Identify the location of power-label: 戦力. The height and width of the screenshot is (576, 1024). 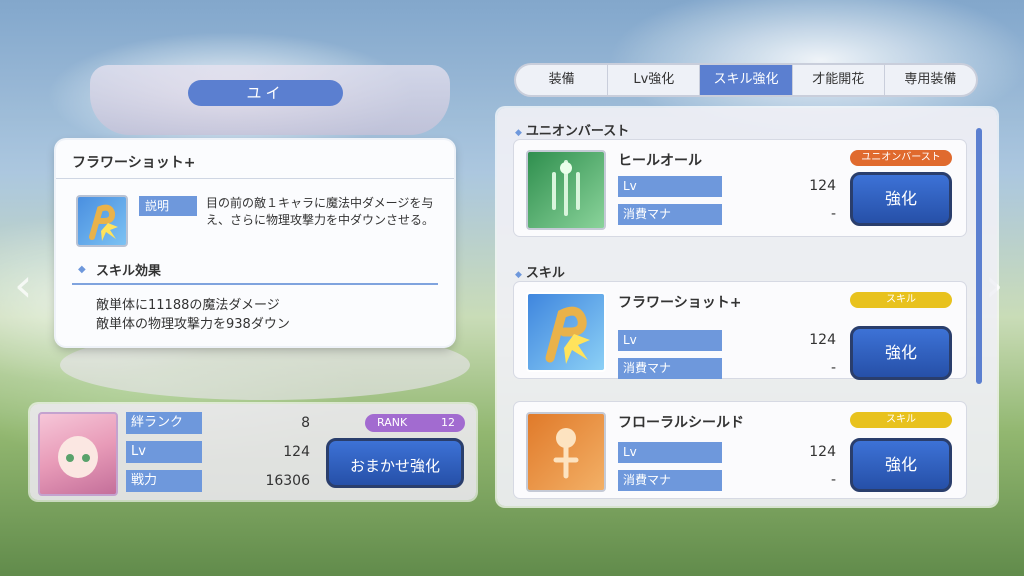
(164, 481).